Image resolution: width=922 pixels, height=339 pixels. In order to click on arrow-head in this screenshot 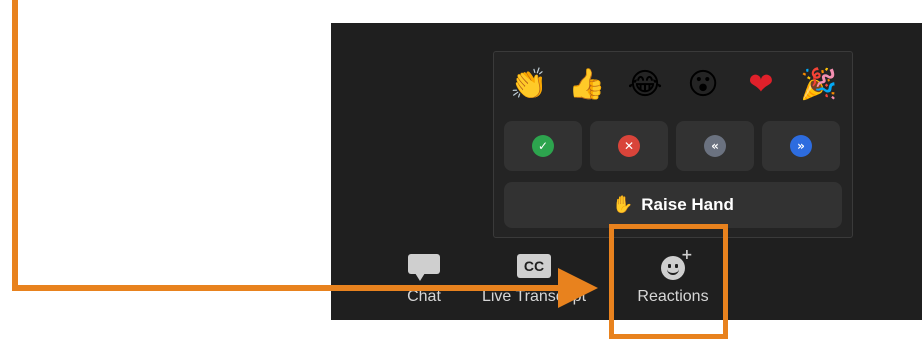, I will do `click(578, 288)`.